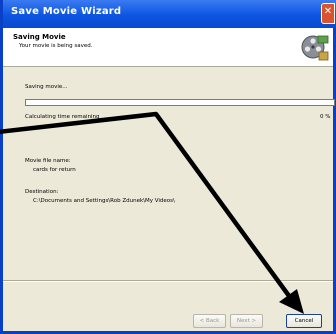 This screenshot has height=334, width=336. What do you see at coordinates (291, 301) in the screenshot?
I see `annotation-arrowhead` at bounding box center [291, 301].